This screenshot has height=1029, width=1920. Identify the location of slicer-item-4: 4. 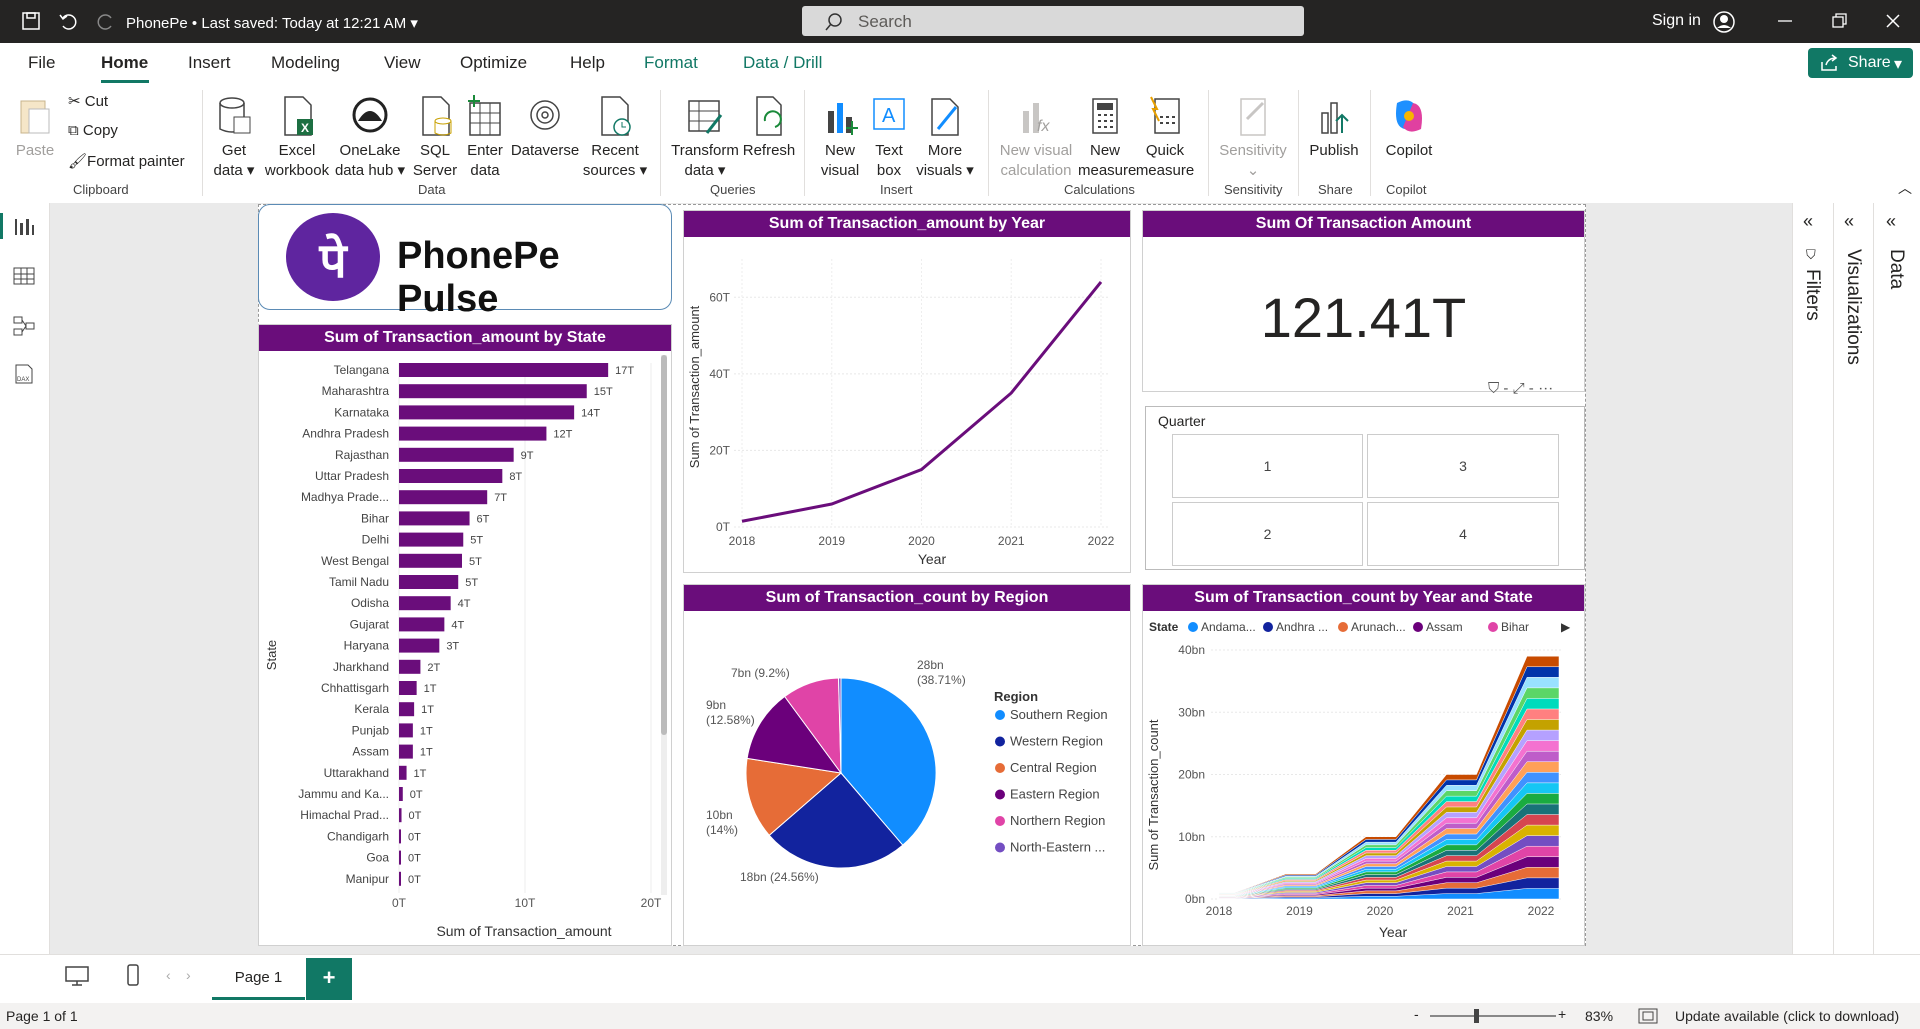
(1463, 534).